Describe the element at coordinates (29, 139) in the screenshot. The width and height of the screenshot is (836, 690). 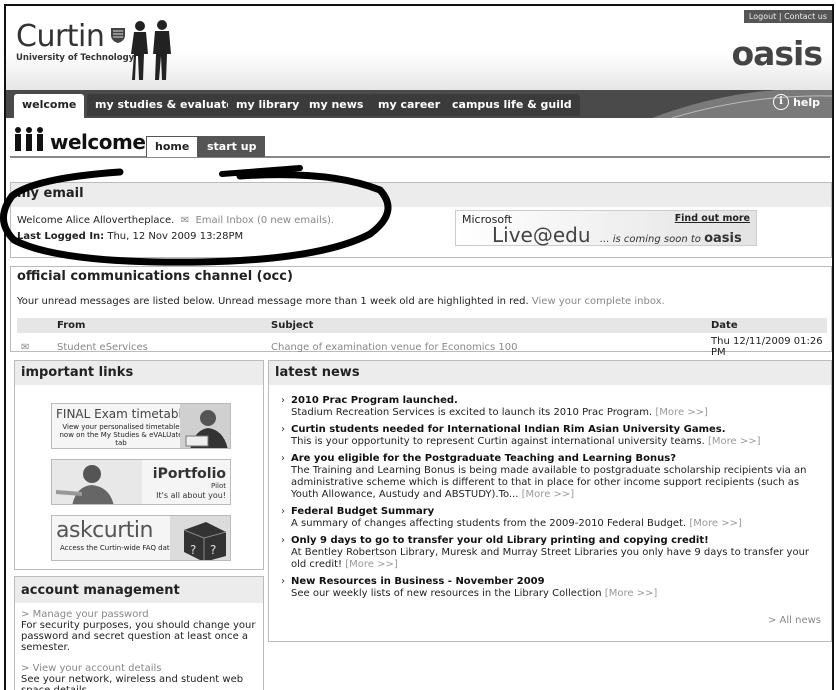
I see `people-group-icon` at that location.